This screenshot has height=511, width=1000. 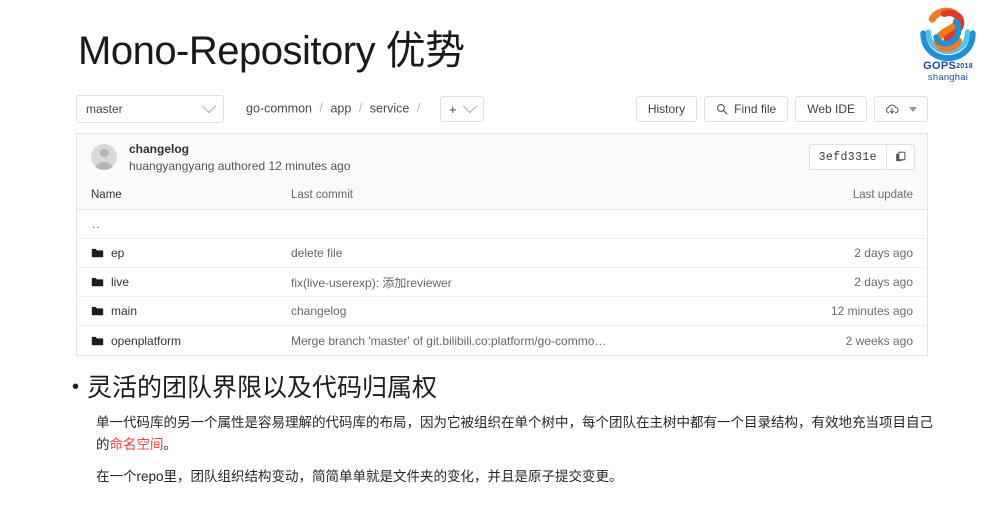 What do you see at coordinates (722, 109) in the screenshot?
I see `search-icon` at bounding box center [722, 109].